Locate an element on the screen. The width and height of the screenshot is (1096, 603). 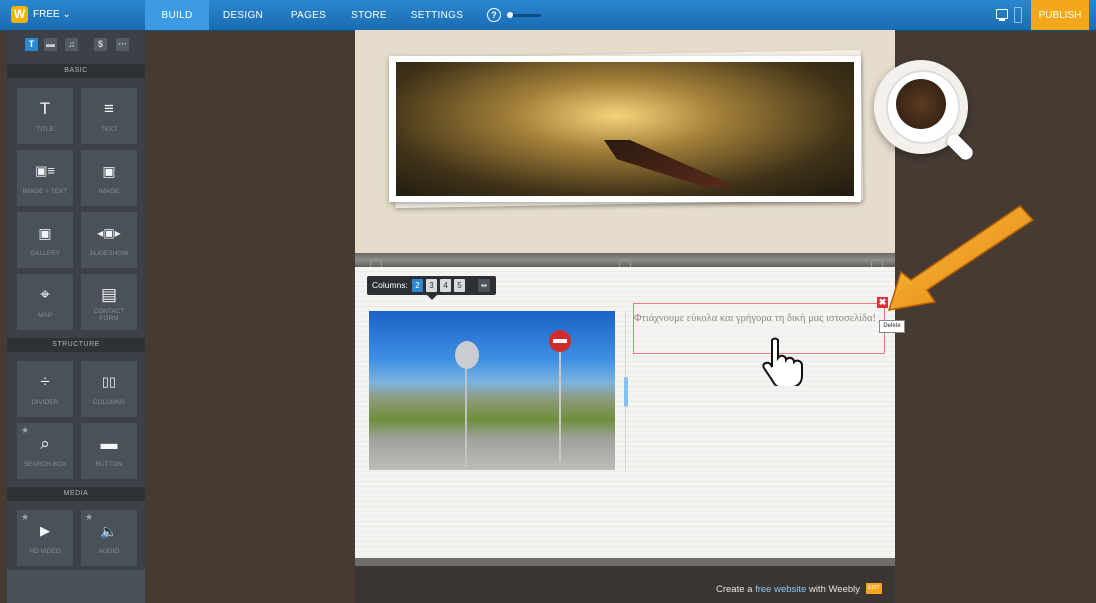
title-icon: T is located at coordinates (45, 108).